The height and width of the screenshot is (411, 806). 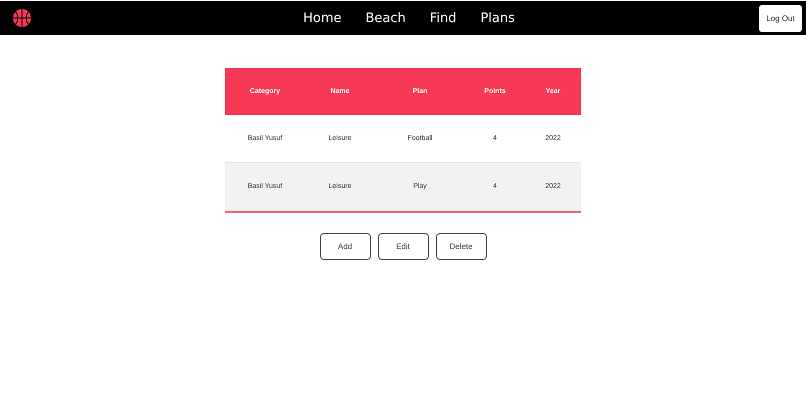 What do you see at coordinates (443, 18) in the screenshot?
I see `nav-link: Find` at bounding box center [443, 18].